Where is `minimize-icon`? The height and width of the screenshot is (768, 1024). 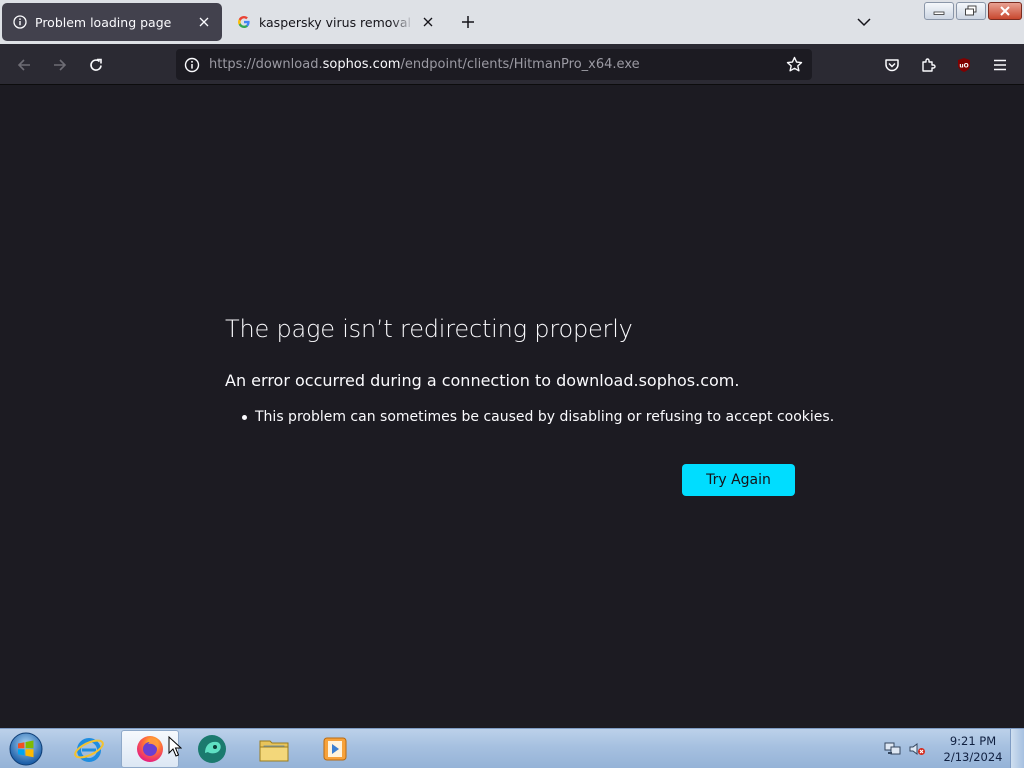 minimize-icon is located at coordinates (939, 13).